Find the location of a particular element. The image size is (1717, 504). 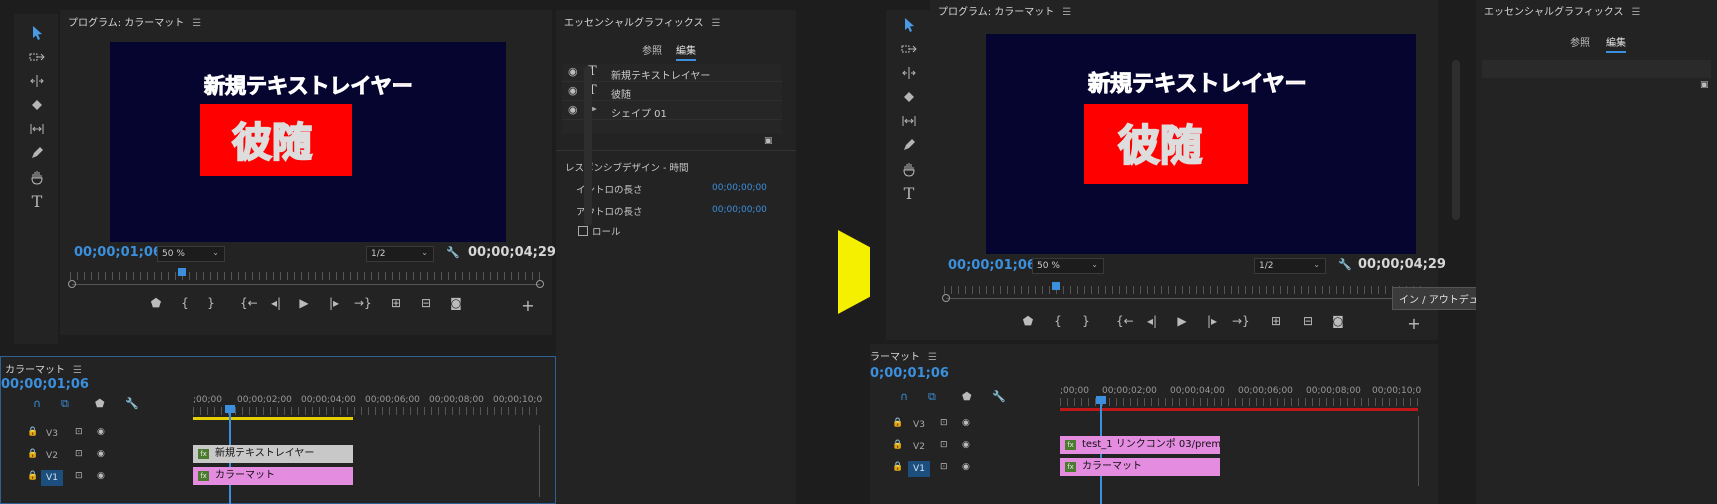

intro-length-value: 00;00;00;00 is located at coordinates (739, 188).